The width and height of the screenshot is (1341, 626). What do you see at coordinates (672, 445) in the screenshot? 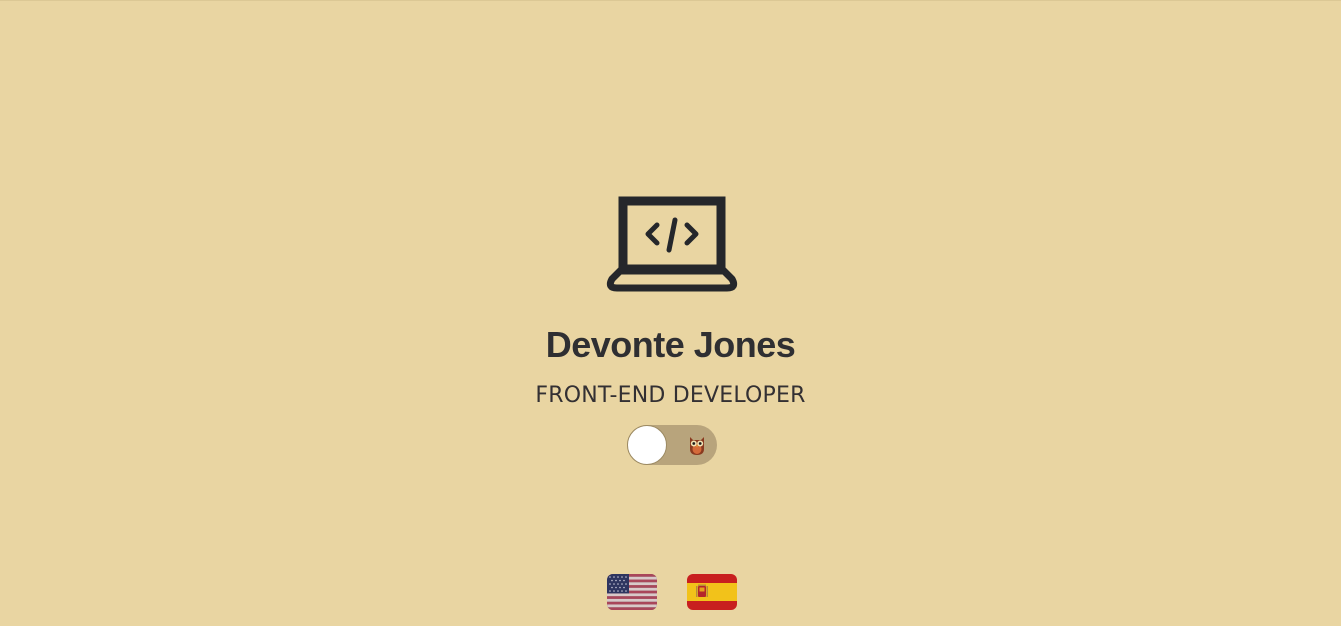
I see `theme-toggle` at bounding box center [672, 445].